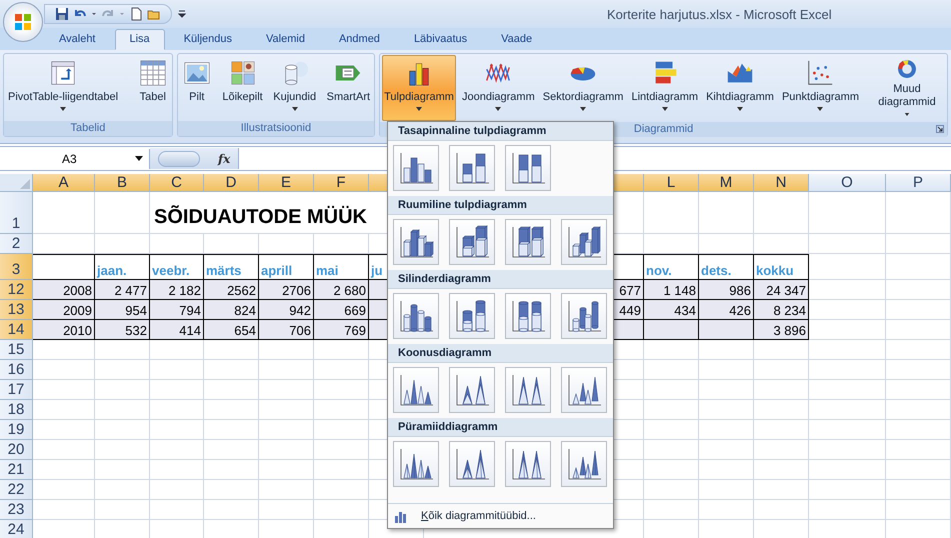 This screenshot has height=538, width=951. I want to click on ribbon-button: Joondiagramm, so click(498, 87).